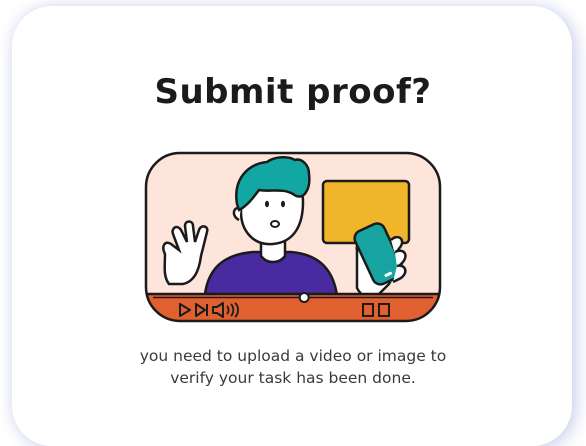 The height and width of the screenshot is (446, 586). I want to click on description-line-2: verify your task has been done., so click(293, 378).